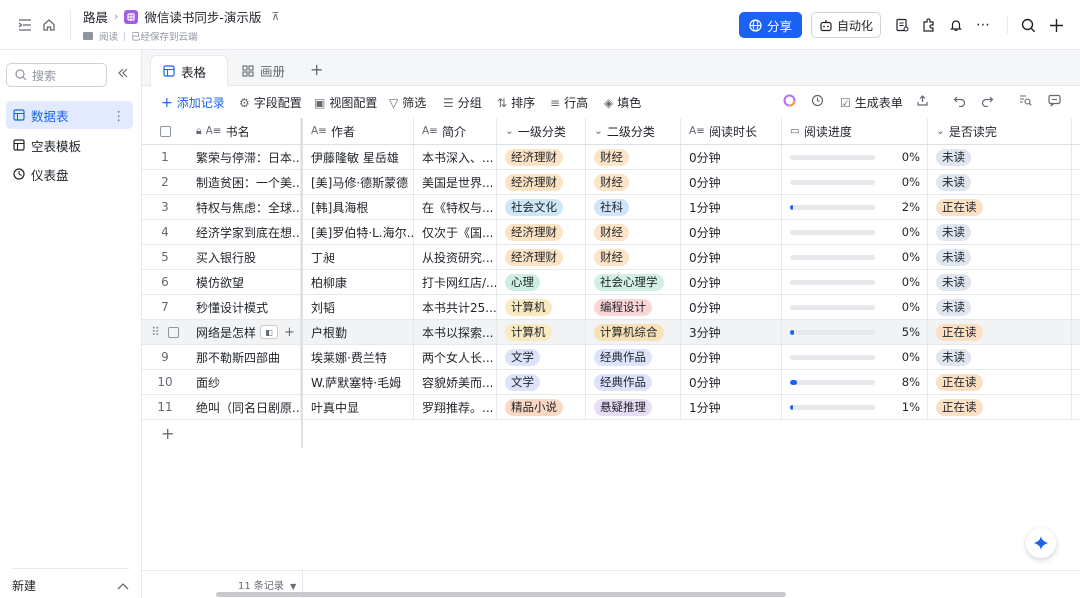  I want to click on select-all-checkbox, so click(165, 131).